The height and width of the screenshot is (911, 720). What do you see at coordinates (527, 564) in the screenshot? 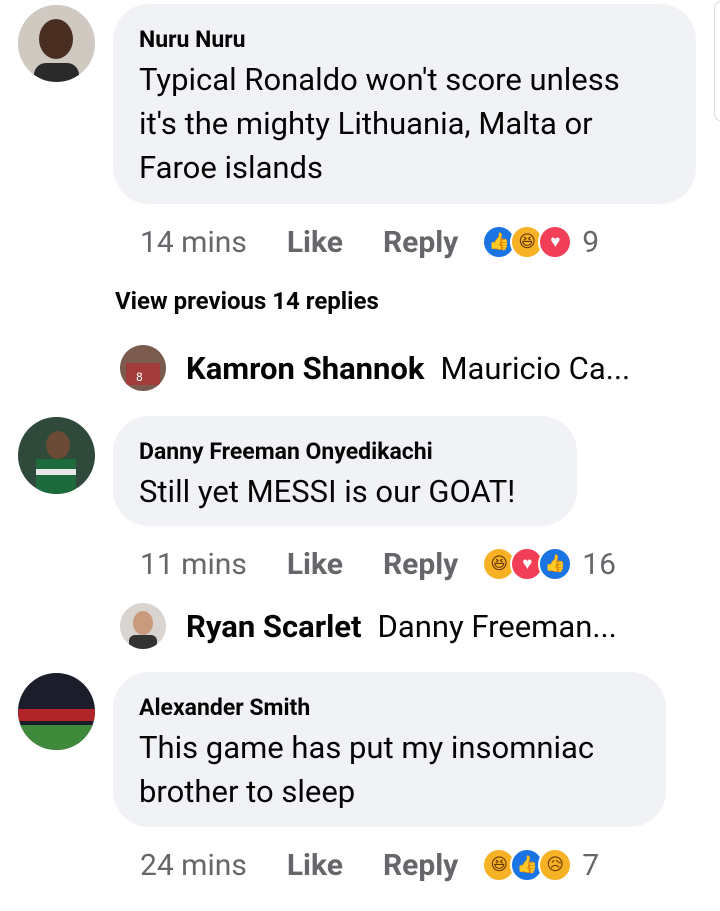
I see `reactions-summary: 😆 ♥ 👍` at bounding box center [527, 564].